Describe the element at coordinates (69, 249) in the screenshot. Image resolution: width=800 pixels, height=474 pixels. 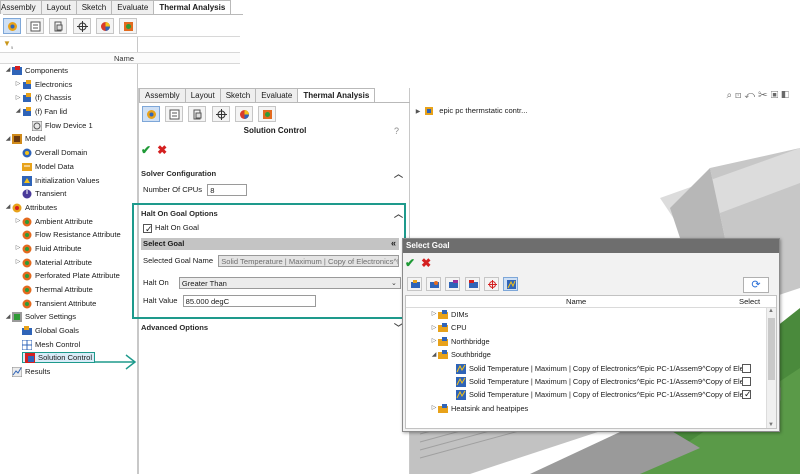
I see `tree-item-fluid-attribute: ▷ Fluid Attribute` at that location.